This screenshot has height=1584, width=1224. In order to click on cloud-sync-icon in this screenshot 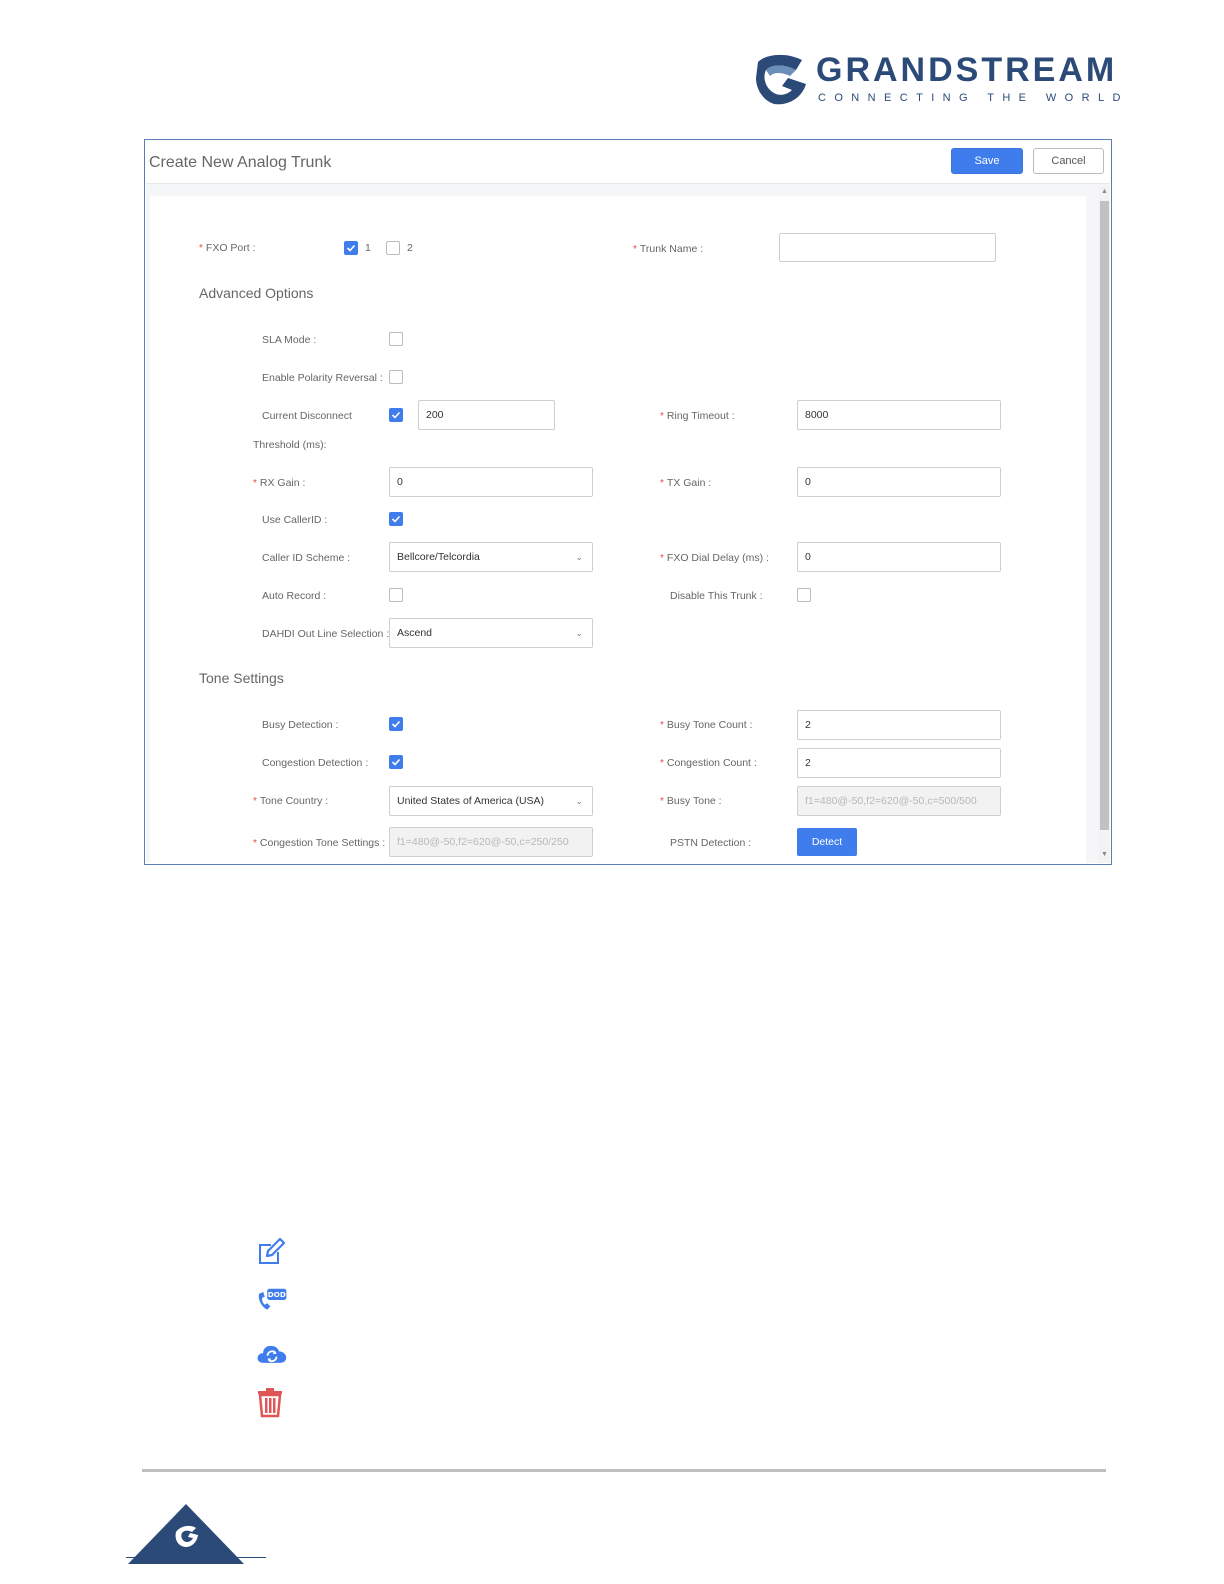, I will do `click(272, 1354)`.